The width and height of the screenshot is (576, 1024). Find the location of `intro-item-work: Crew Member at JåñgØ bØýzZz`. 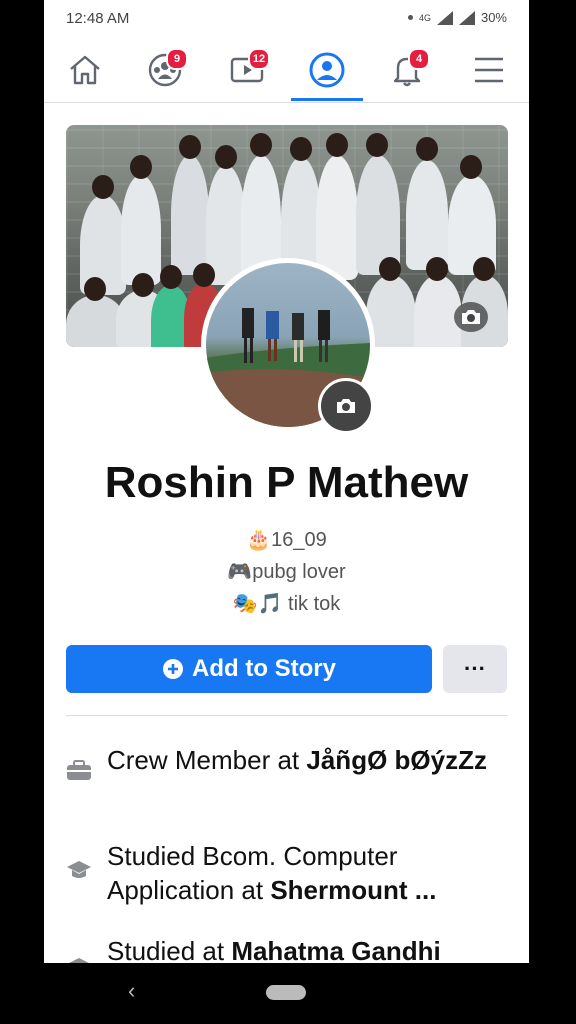

intro-item-work: Crew Member at JåñgØ bØýzZz is located at coordinates (287, 783).